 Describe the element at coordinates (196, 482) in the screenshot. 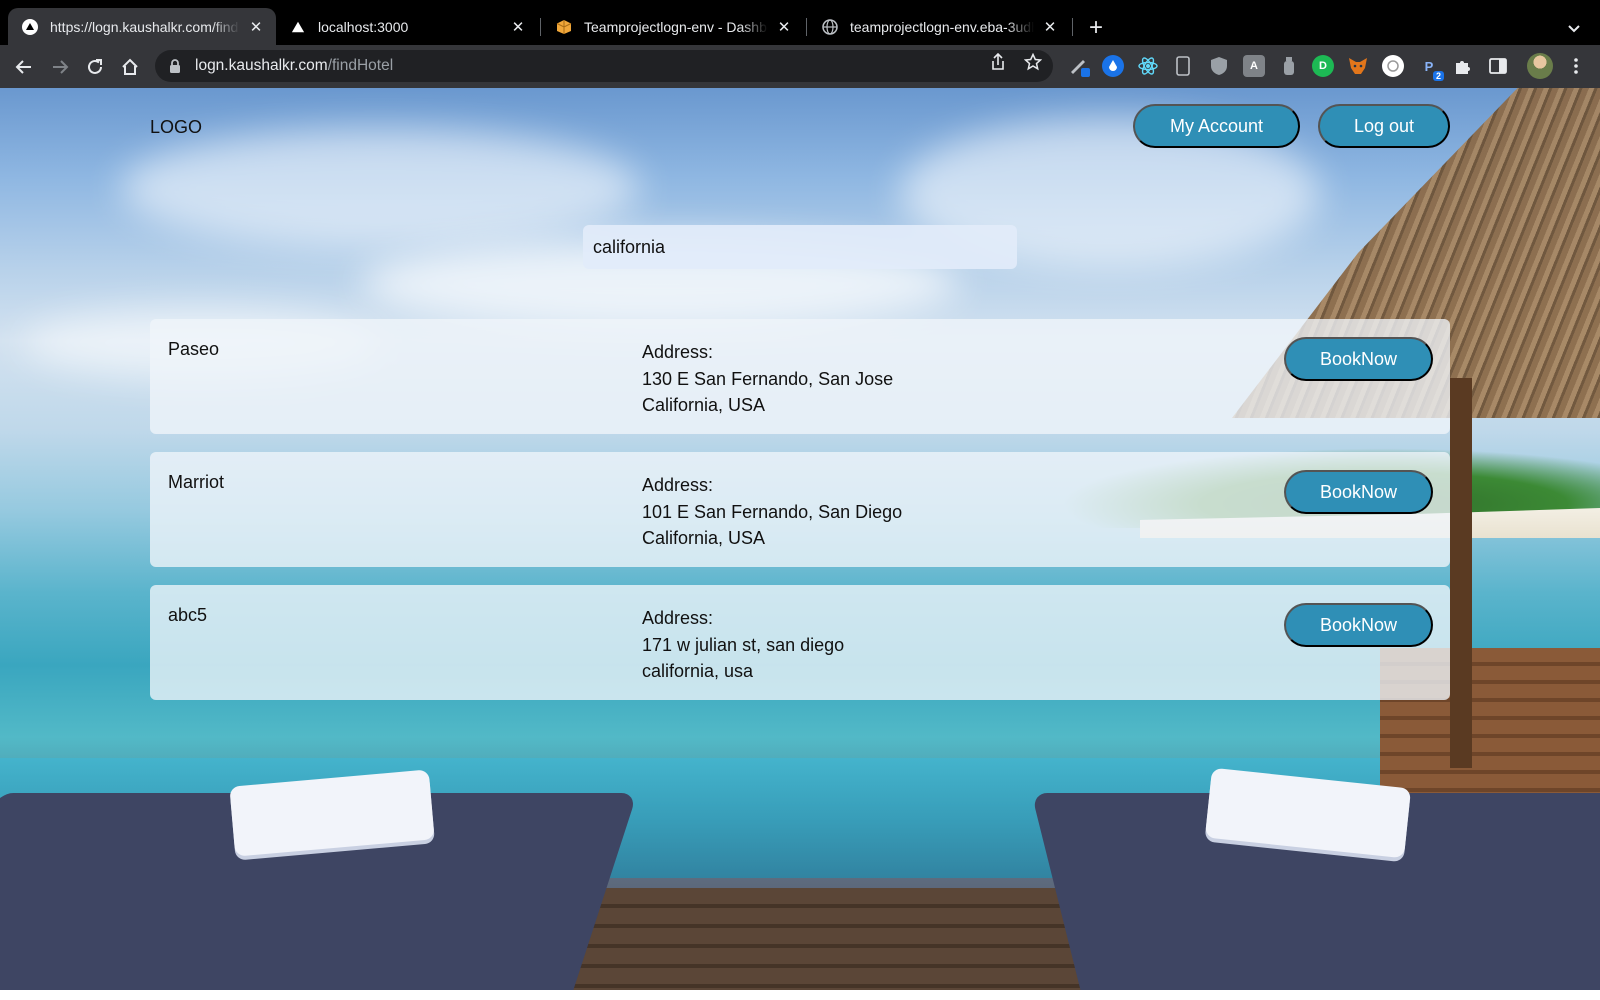

I see `hotel-name: Marriot` at that location.